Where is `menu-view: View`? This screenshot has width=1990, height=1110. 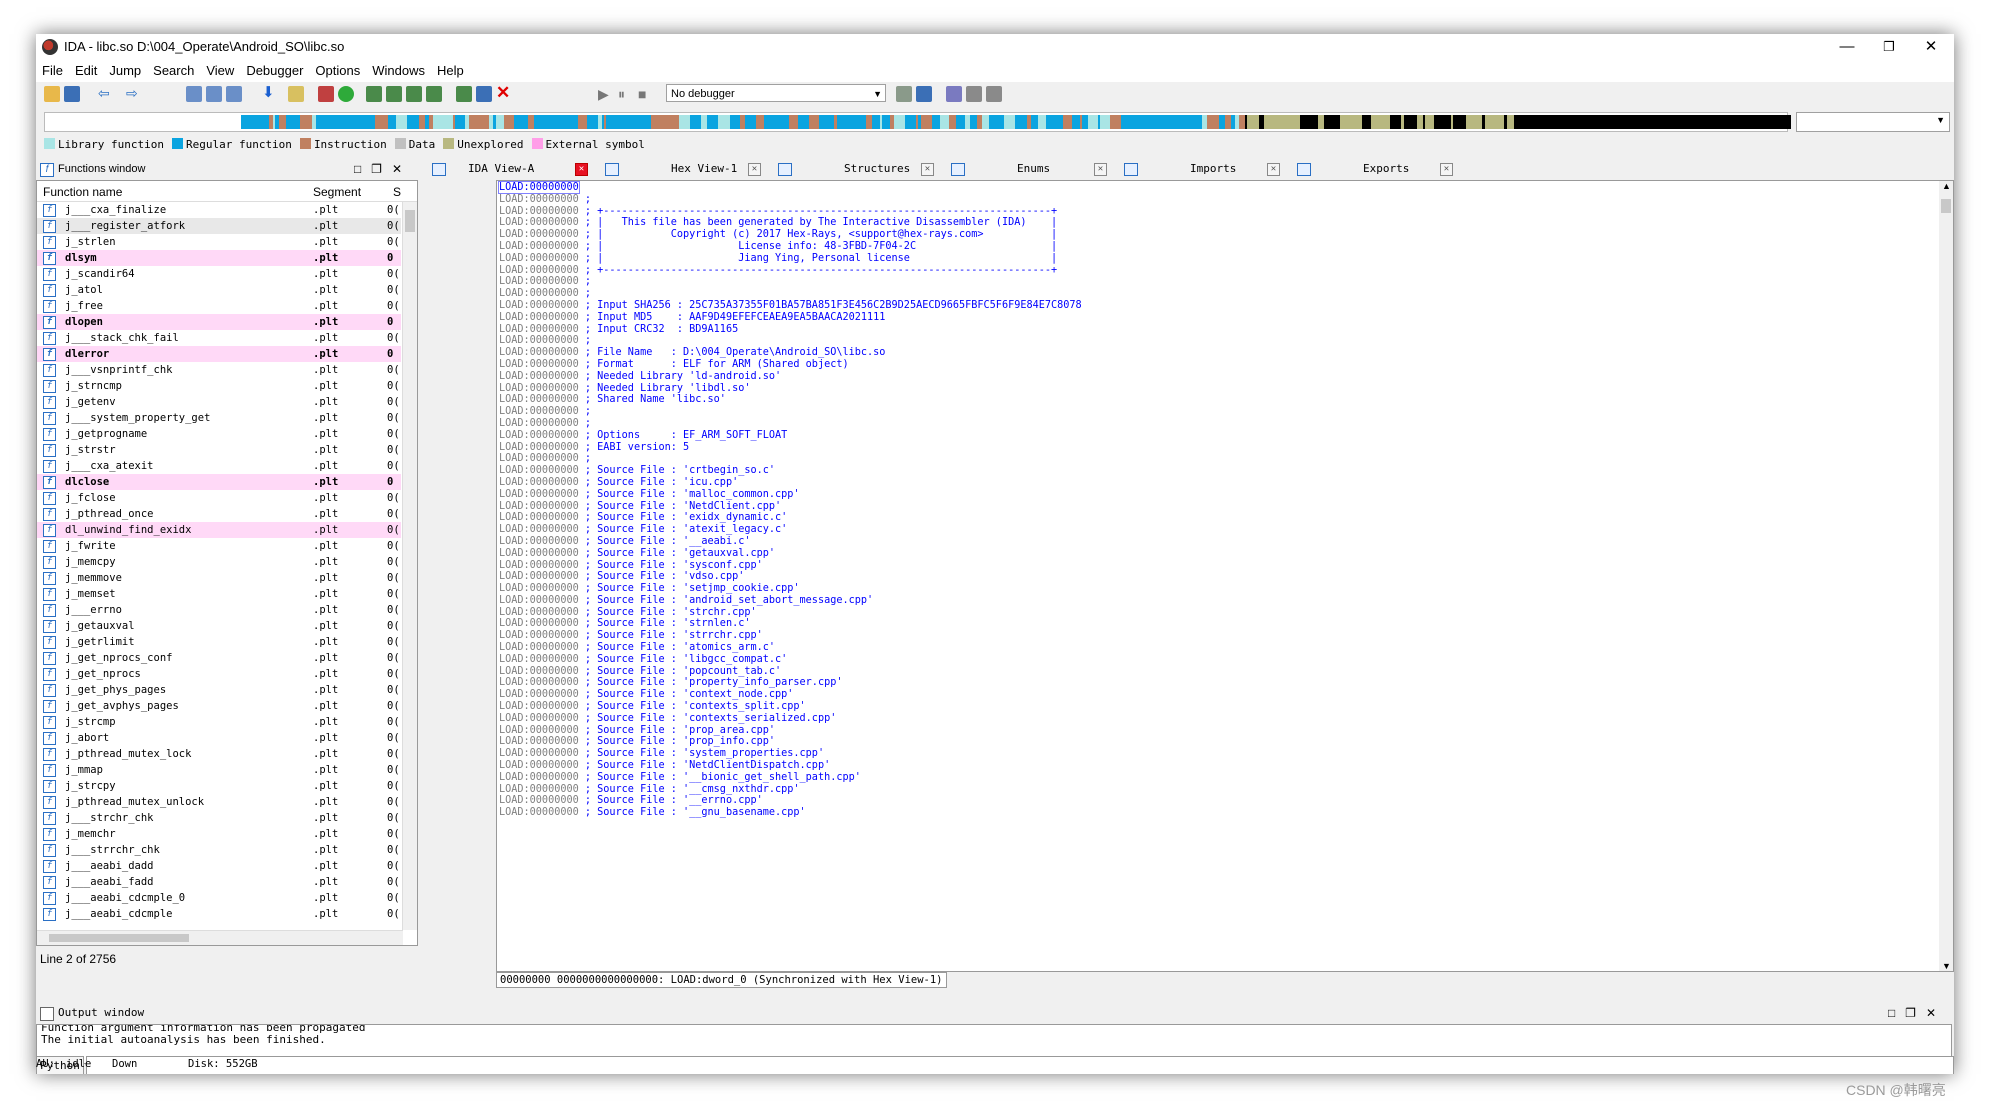
menu-view: View is located at coordinates (220, 69).